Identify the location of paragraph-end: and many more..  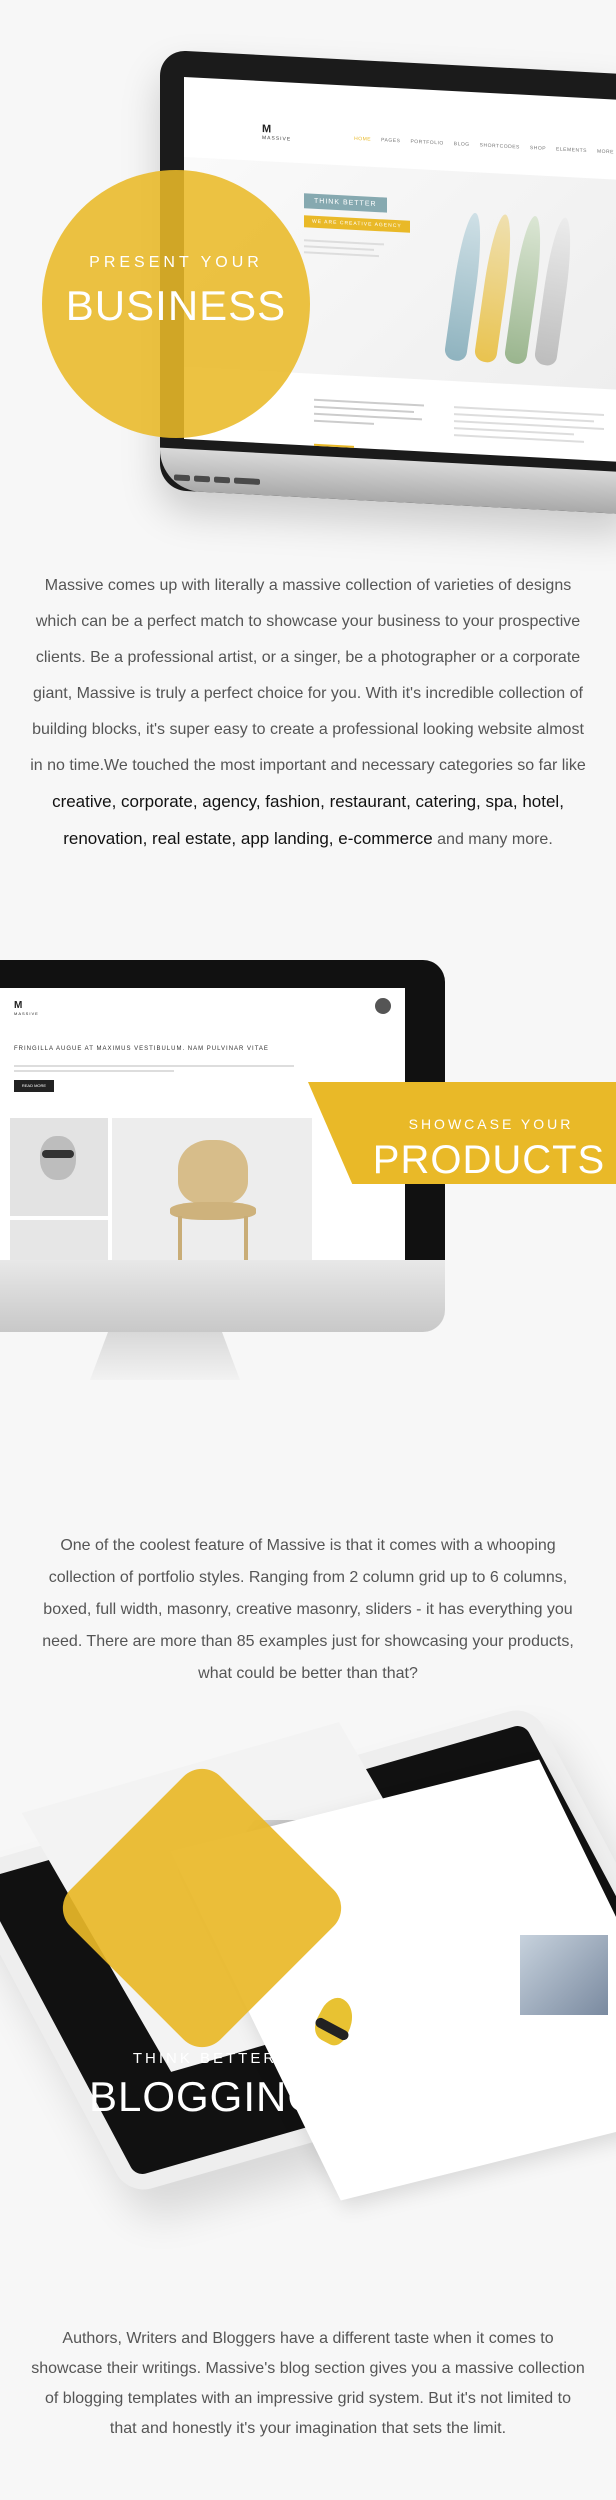
(495, 839).